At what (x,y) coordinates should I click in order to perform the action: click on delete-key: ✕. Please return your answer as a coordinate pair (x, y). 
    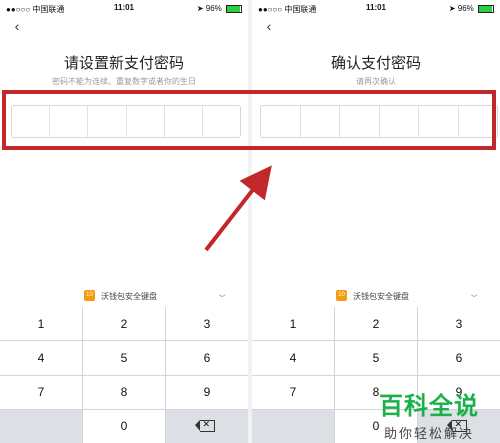
    Looking at the image, I should click on (207, 426).